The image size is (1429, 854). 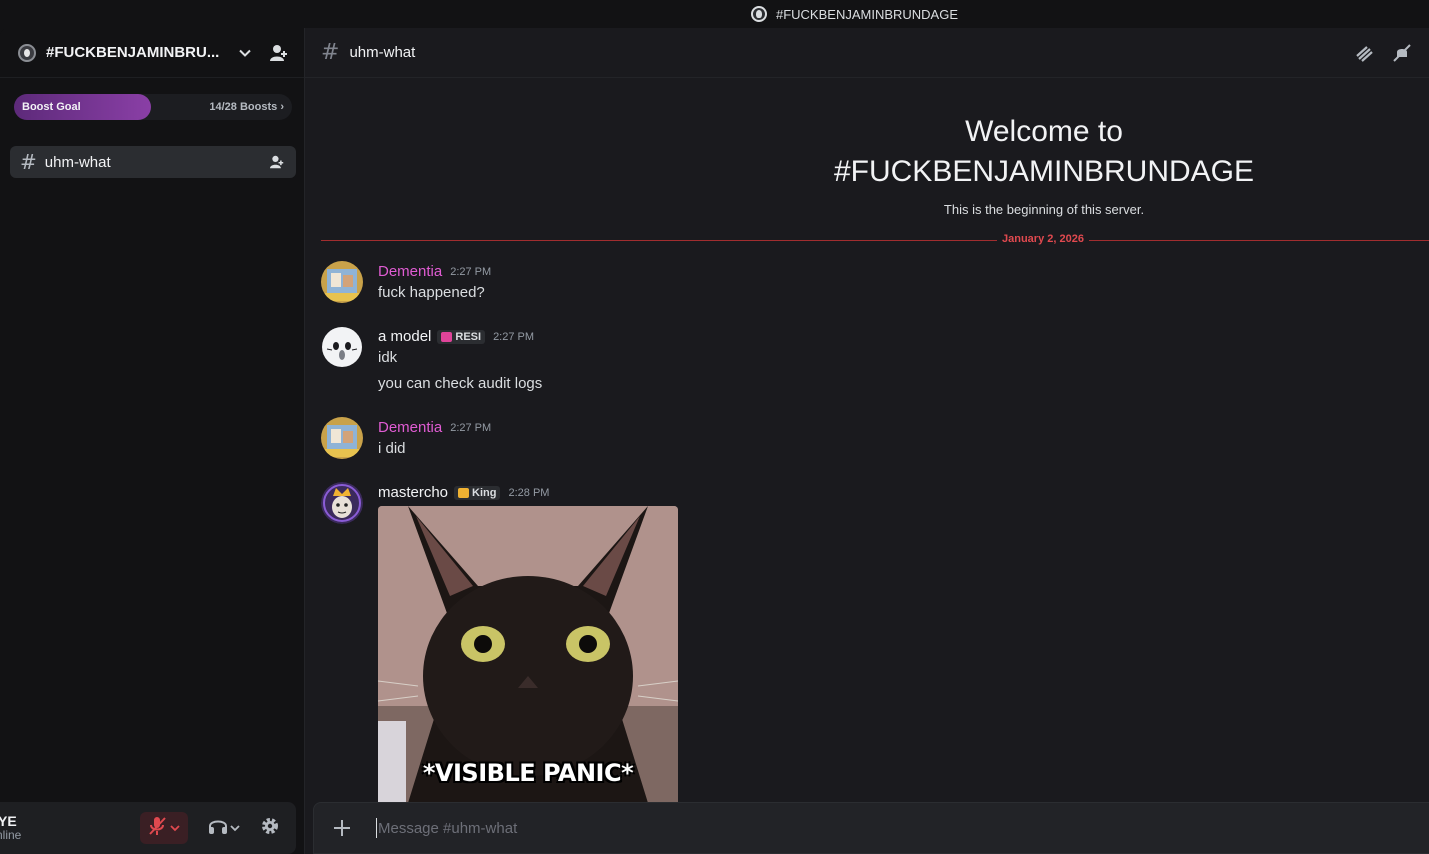 I want to click on user-status: nline, so click(x=11, y=835).